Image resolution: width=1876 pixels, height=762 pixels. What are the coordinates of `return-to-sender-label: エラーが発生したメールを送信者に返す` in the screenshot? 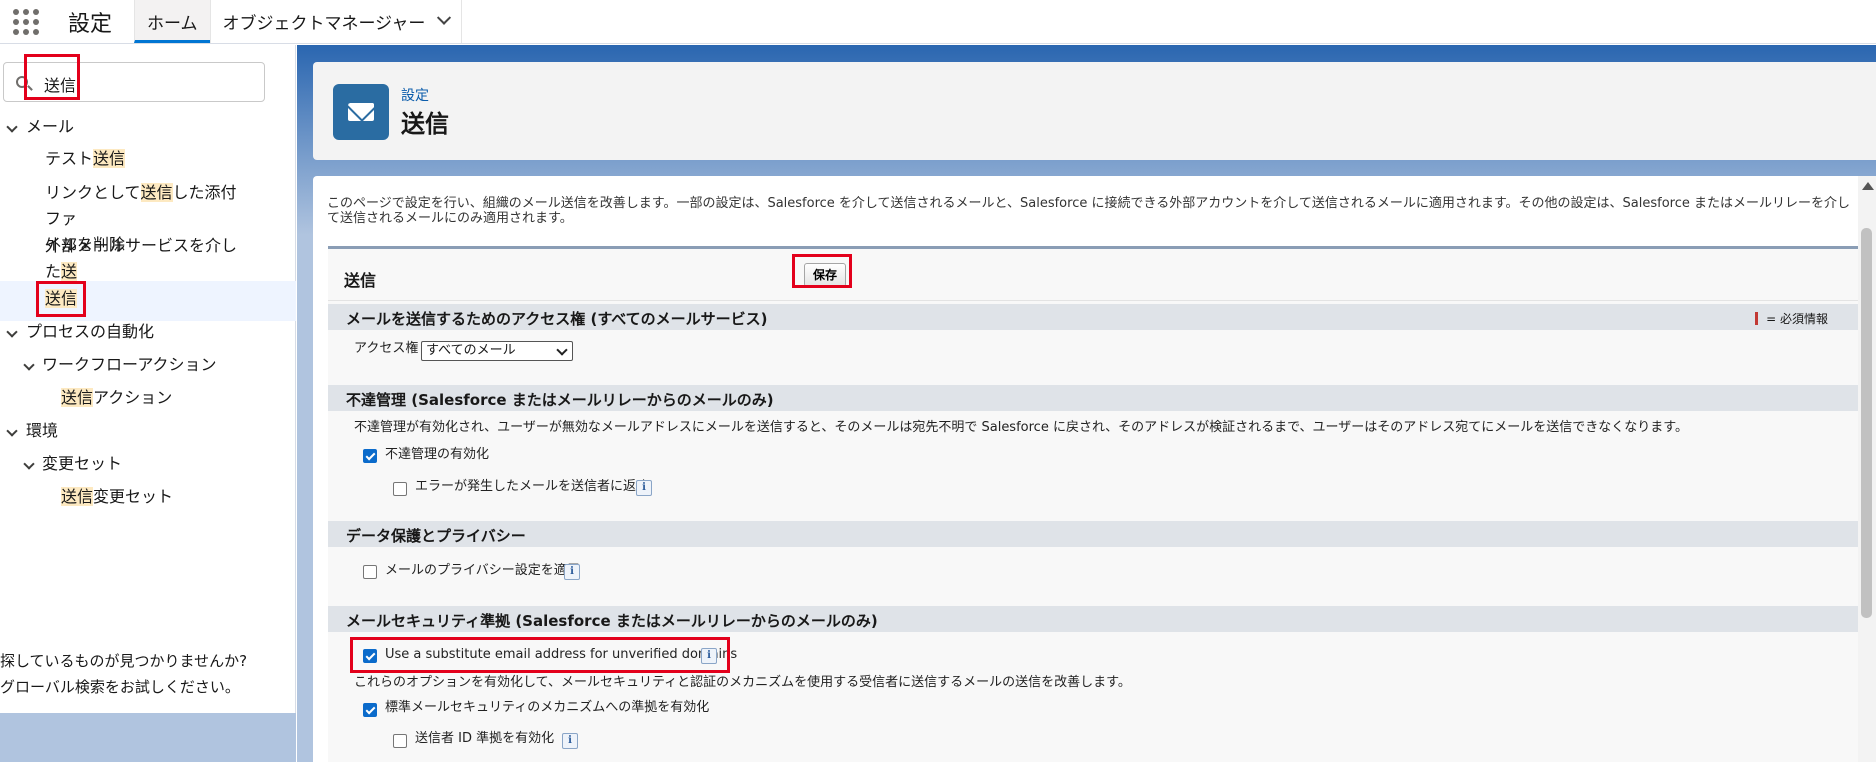 It's located at (532, 486).